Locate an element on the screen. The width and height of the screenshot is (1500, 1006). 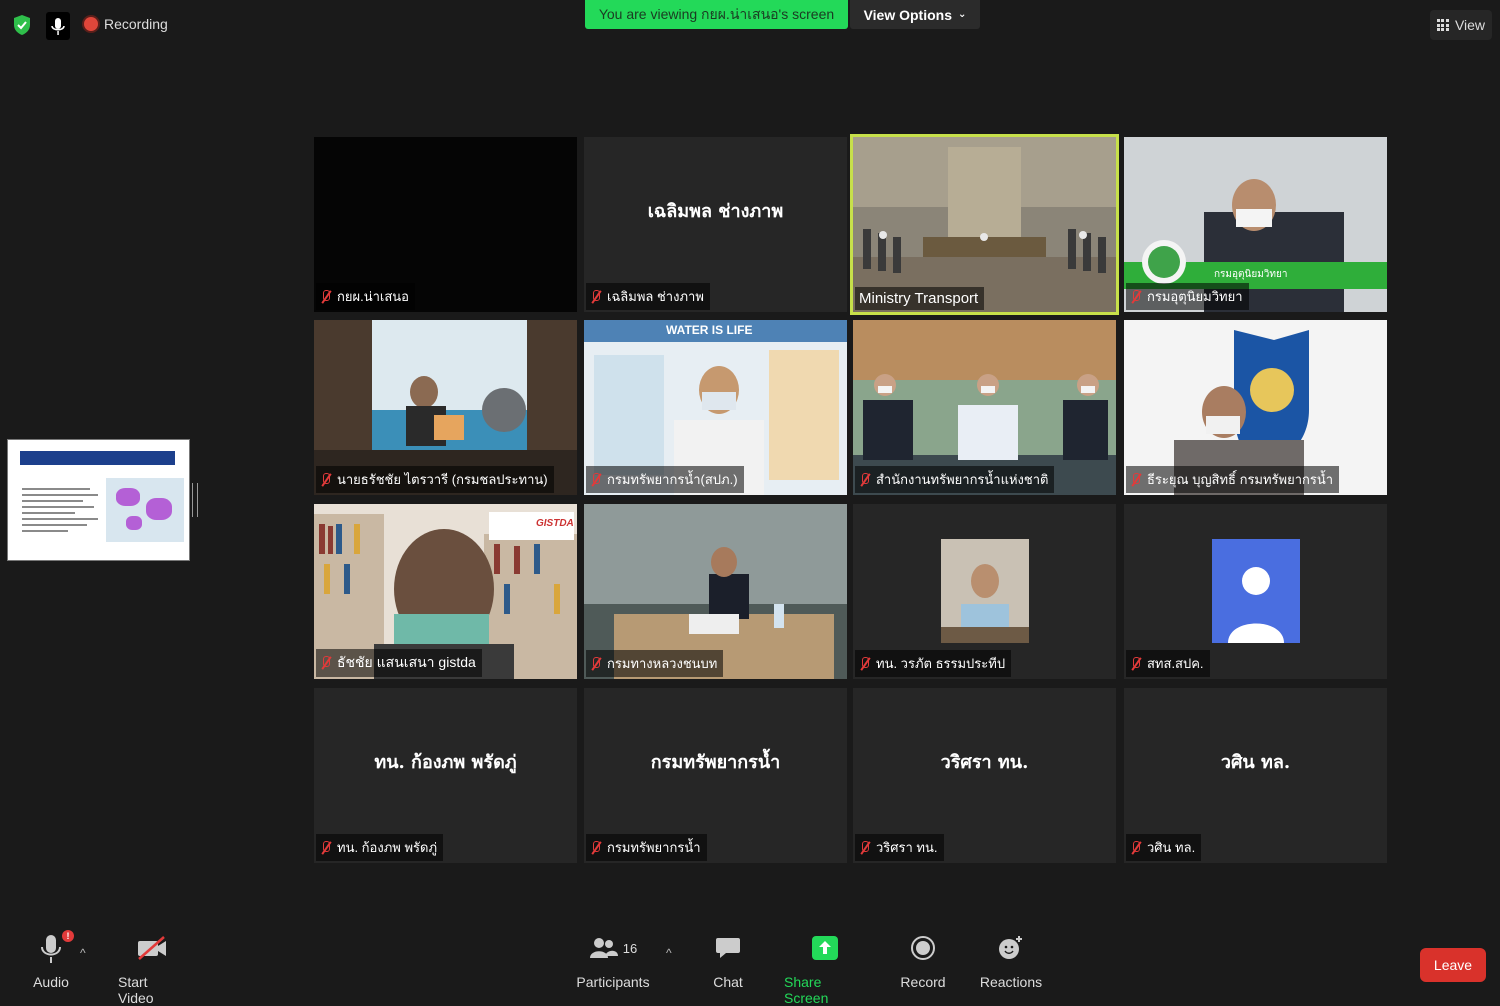
participant-name-label: Ministry Transport is located at coordinates (920, 298).